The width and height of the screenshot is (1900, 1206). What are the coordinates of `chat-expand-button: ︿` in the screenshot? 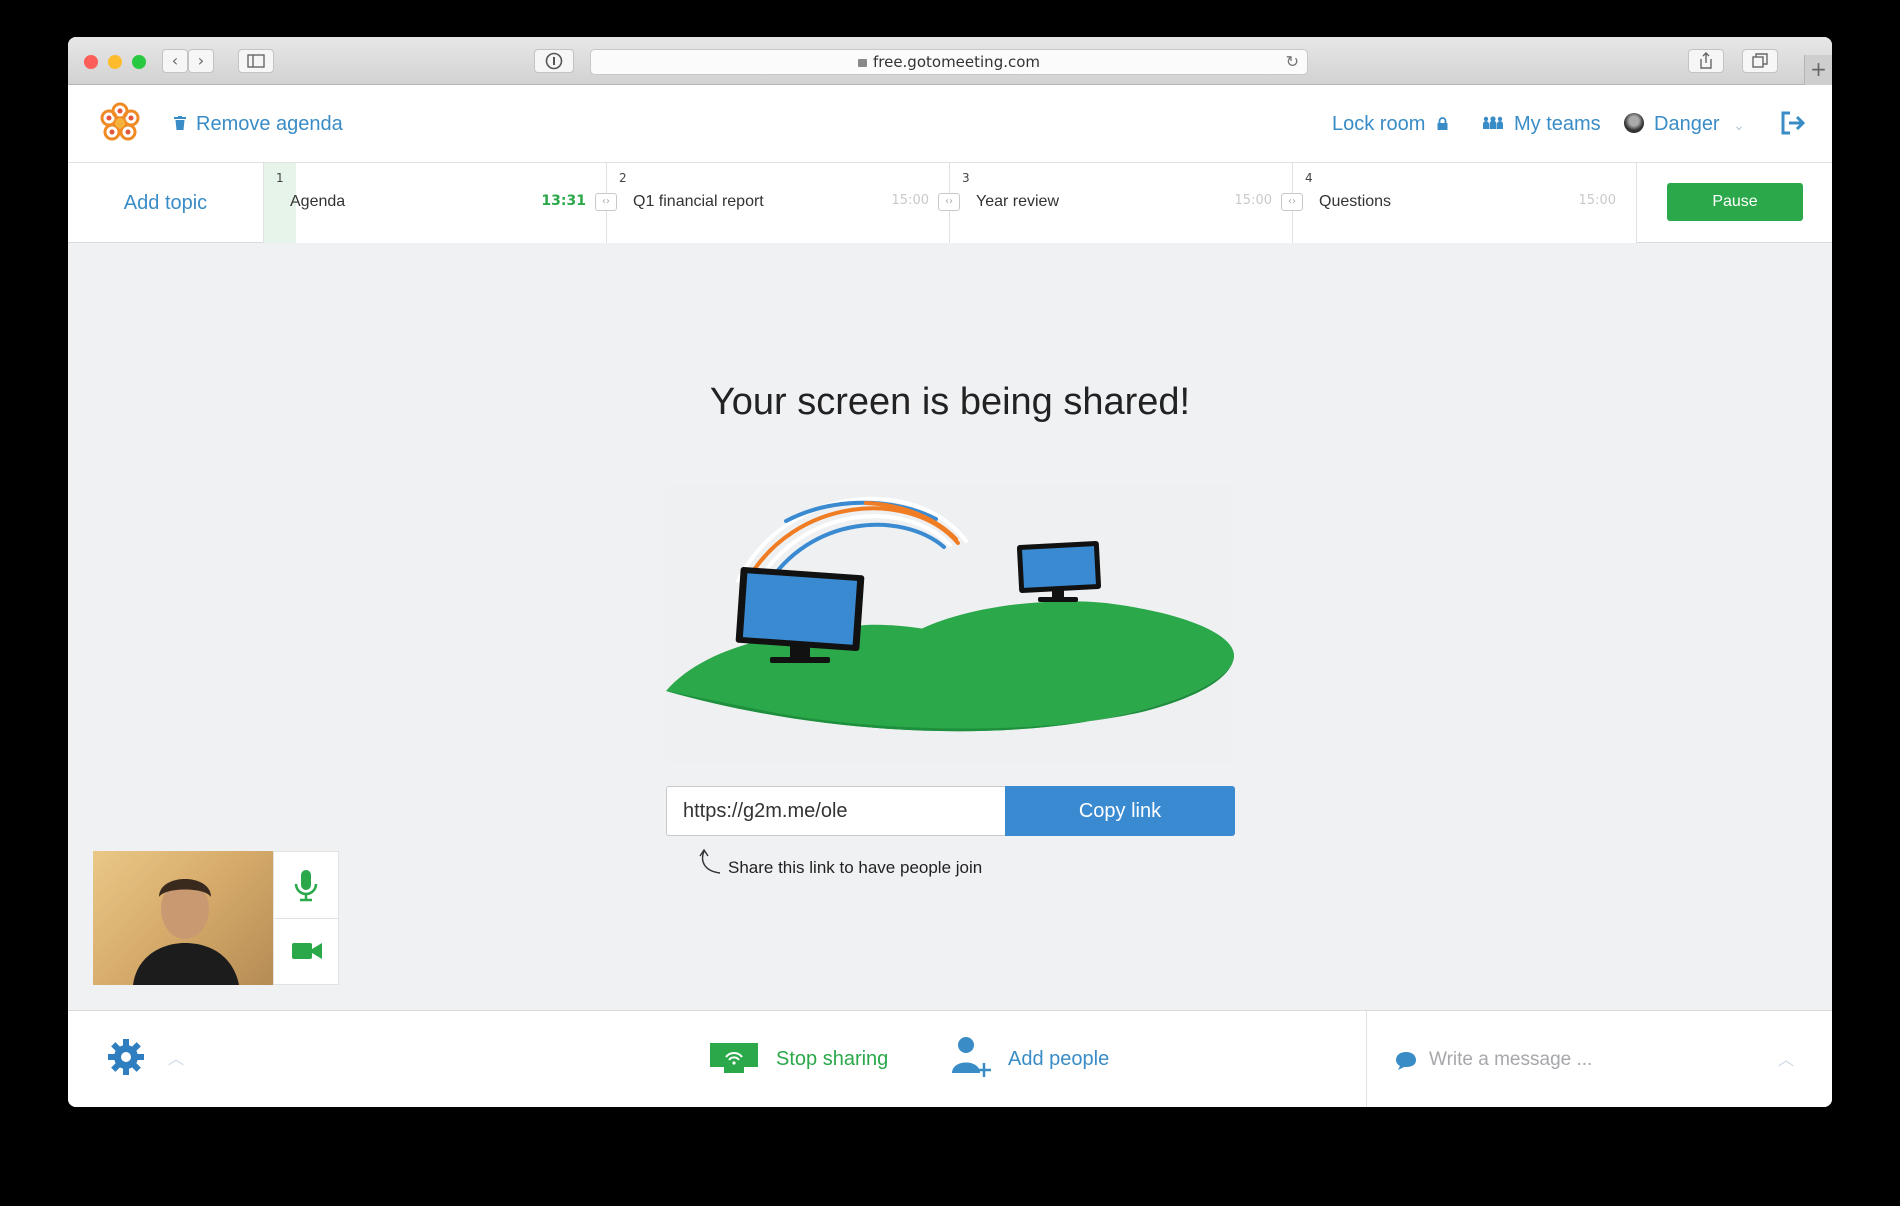 It's located at (1786, 1059).